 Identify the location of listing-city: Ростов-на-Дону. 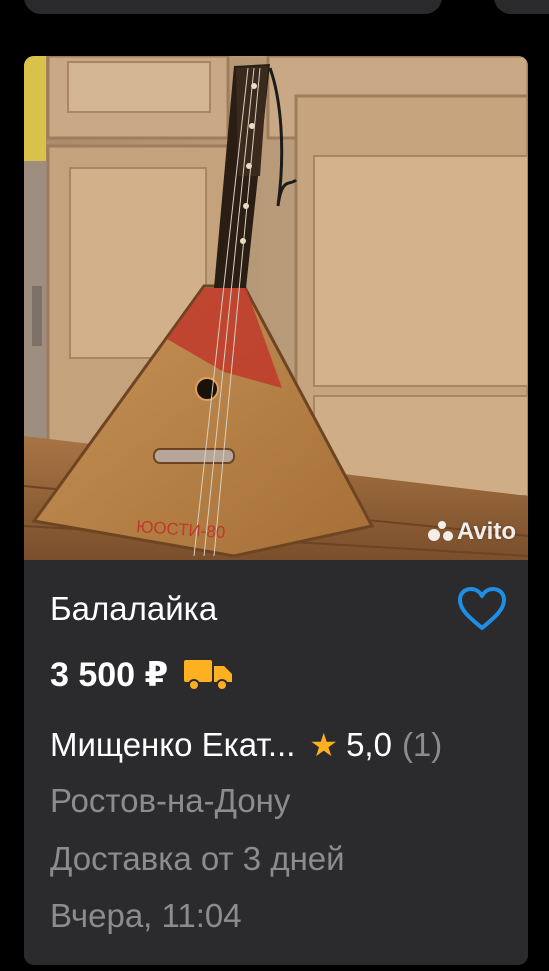
(170, 800).